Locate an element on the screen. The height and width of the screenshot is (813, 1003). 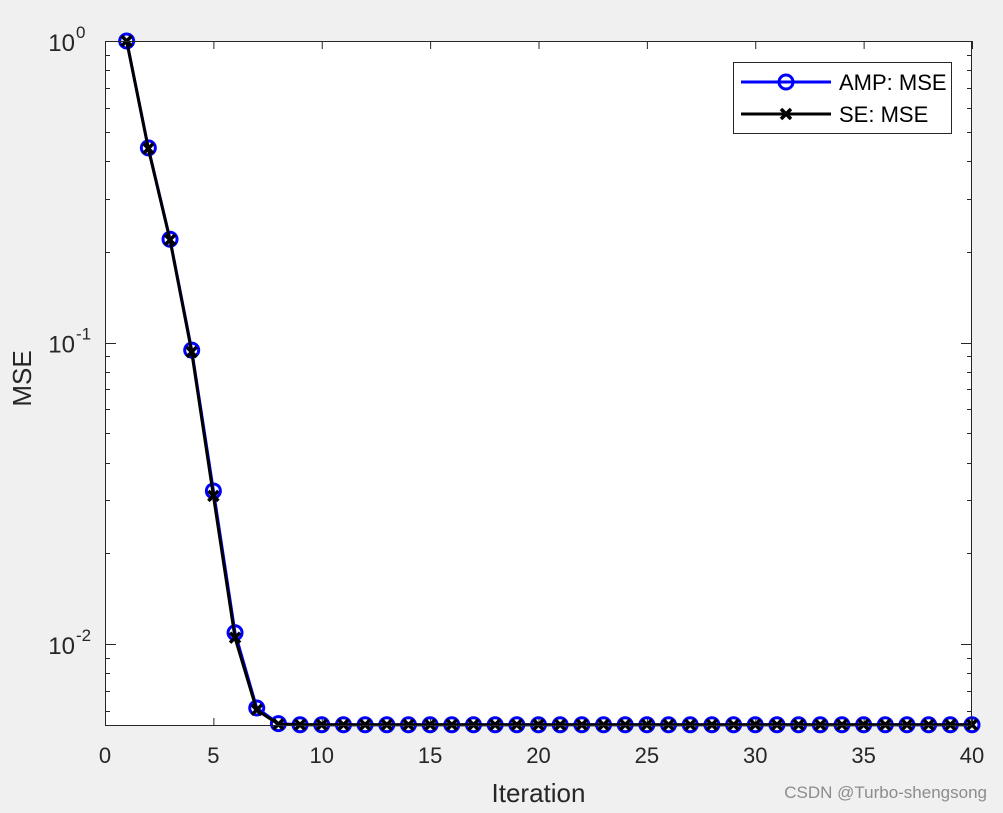
x-tick-label: 40 is located at coordinates (972, 755).